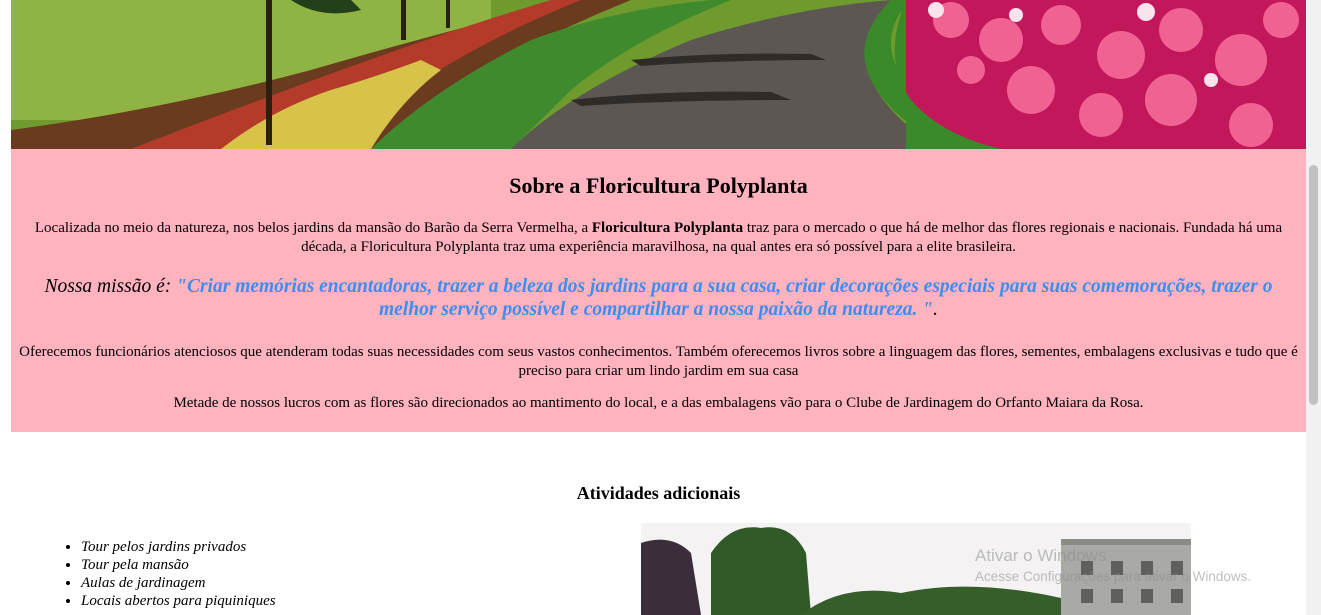 The width and height of the screenshot is (1321, 615). Describe the element at coordinates (178, 547) in the screenshot. I see `list-item: Tour pelos jardins privados` at that location.